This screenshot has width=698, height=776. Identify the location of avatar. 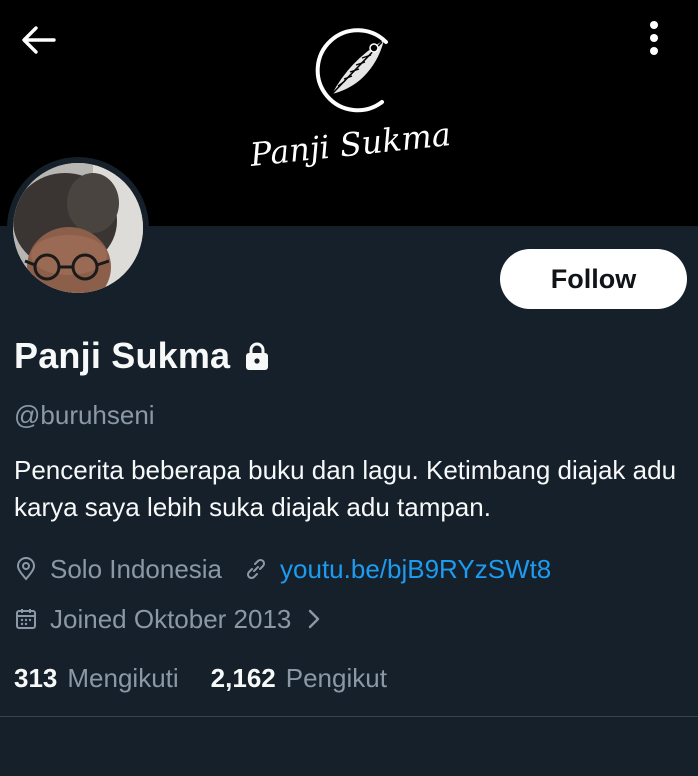
(78, 228).